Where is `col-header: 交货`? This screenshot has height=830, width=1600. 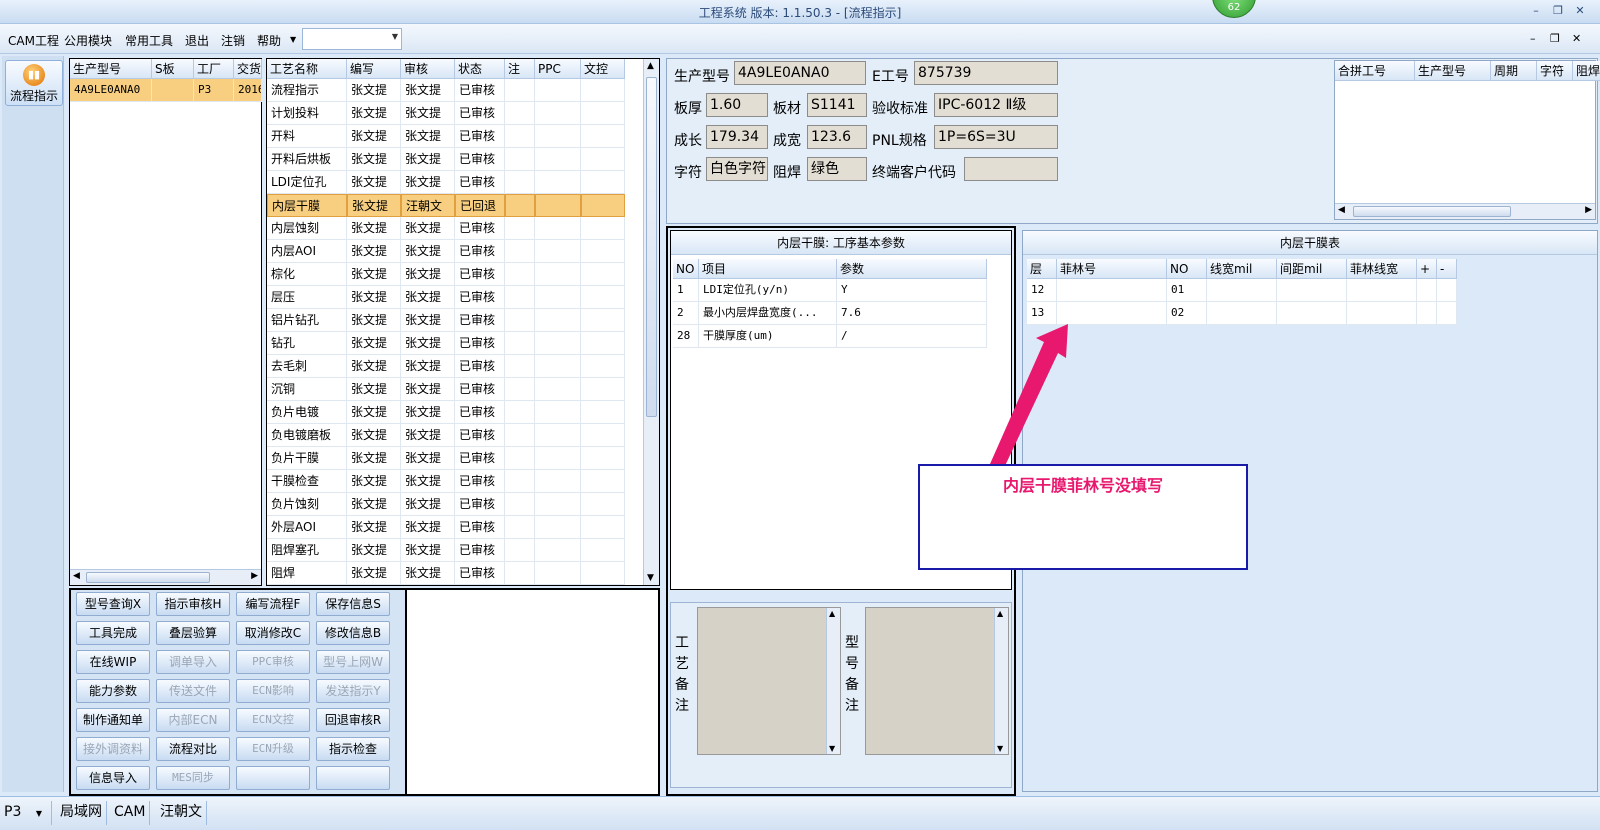 col-header: 交货 is located at coordinates (248, 69).